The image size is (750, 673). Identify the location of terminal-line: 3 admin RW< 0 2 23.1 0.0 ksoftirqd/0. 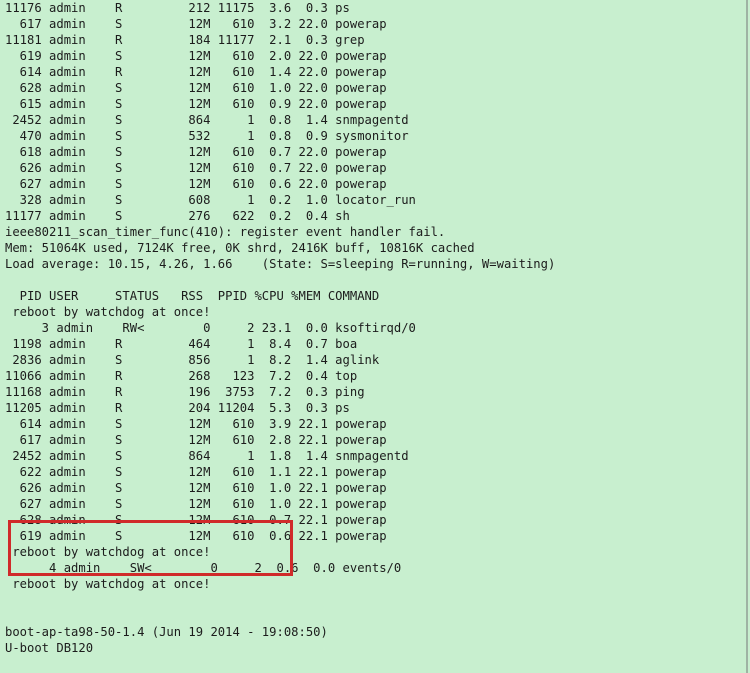
(210, 328).